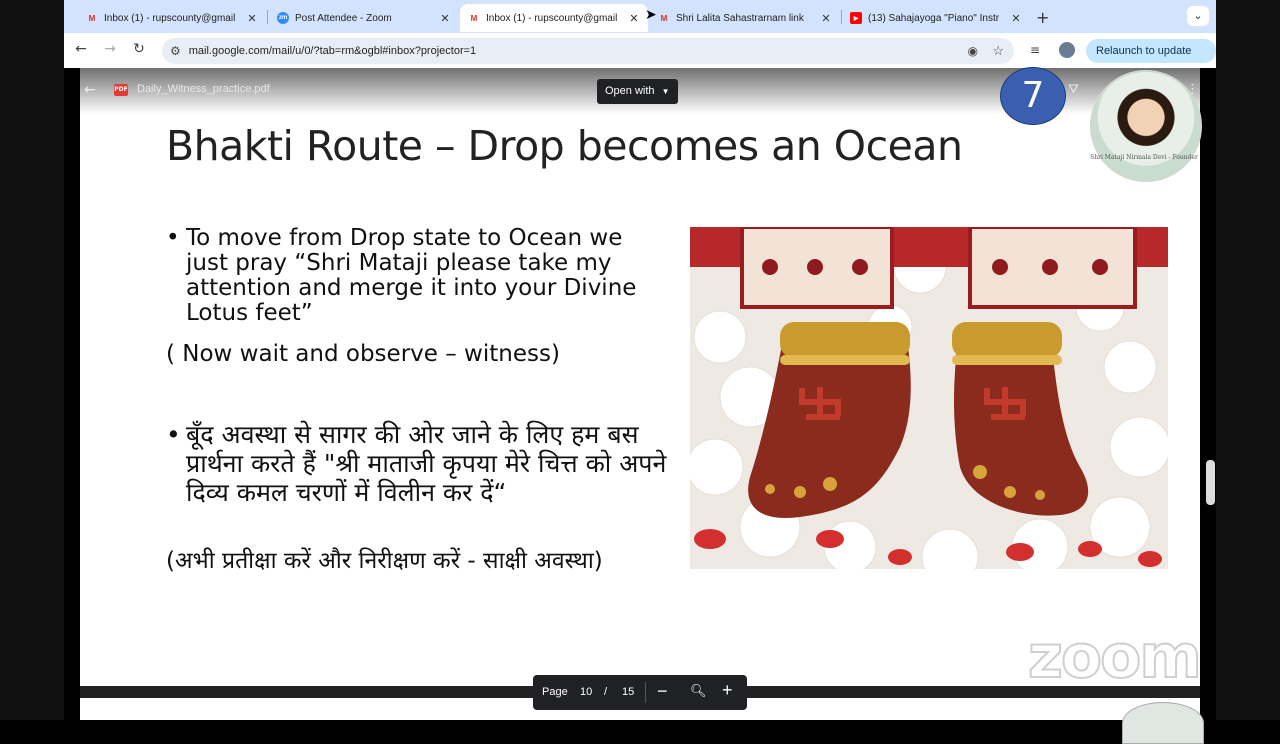 The height and width of the screenshot is (744, 1280). What do you see at coordinates (203, 89) in the screenshot?
I see `pdf-file-name: Daily_Witness_practice.pdf` at bounding box center [203, 89].